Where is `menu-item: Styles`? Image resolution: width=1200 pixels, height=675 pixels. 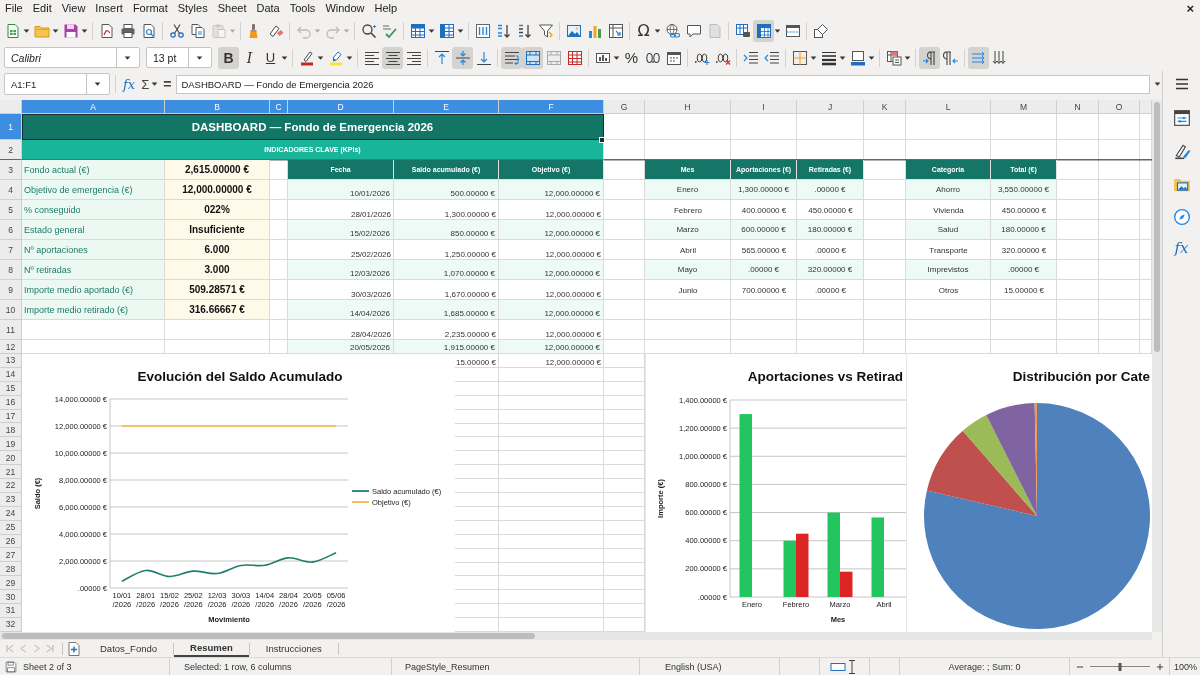 menu-item: Styles is located at coordinates (192, 8).